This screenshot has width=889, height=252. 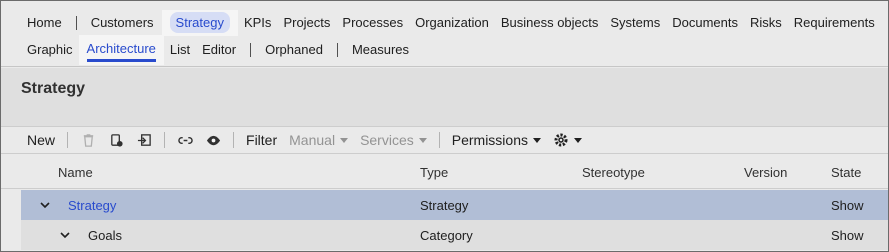 I want to click on subnav-architecture: Architecture, so click(x=121, y=50).